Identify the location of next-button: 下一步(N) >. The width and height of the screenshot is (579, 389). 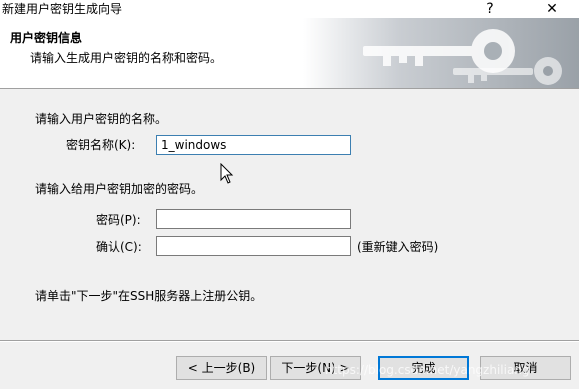
(315, 368).